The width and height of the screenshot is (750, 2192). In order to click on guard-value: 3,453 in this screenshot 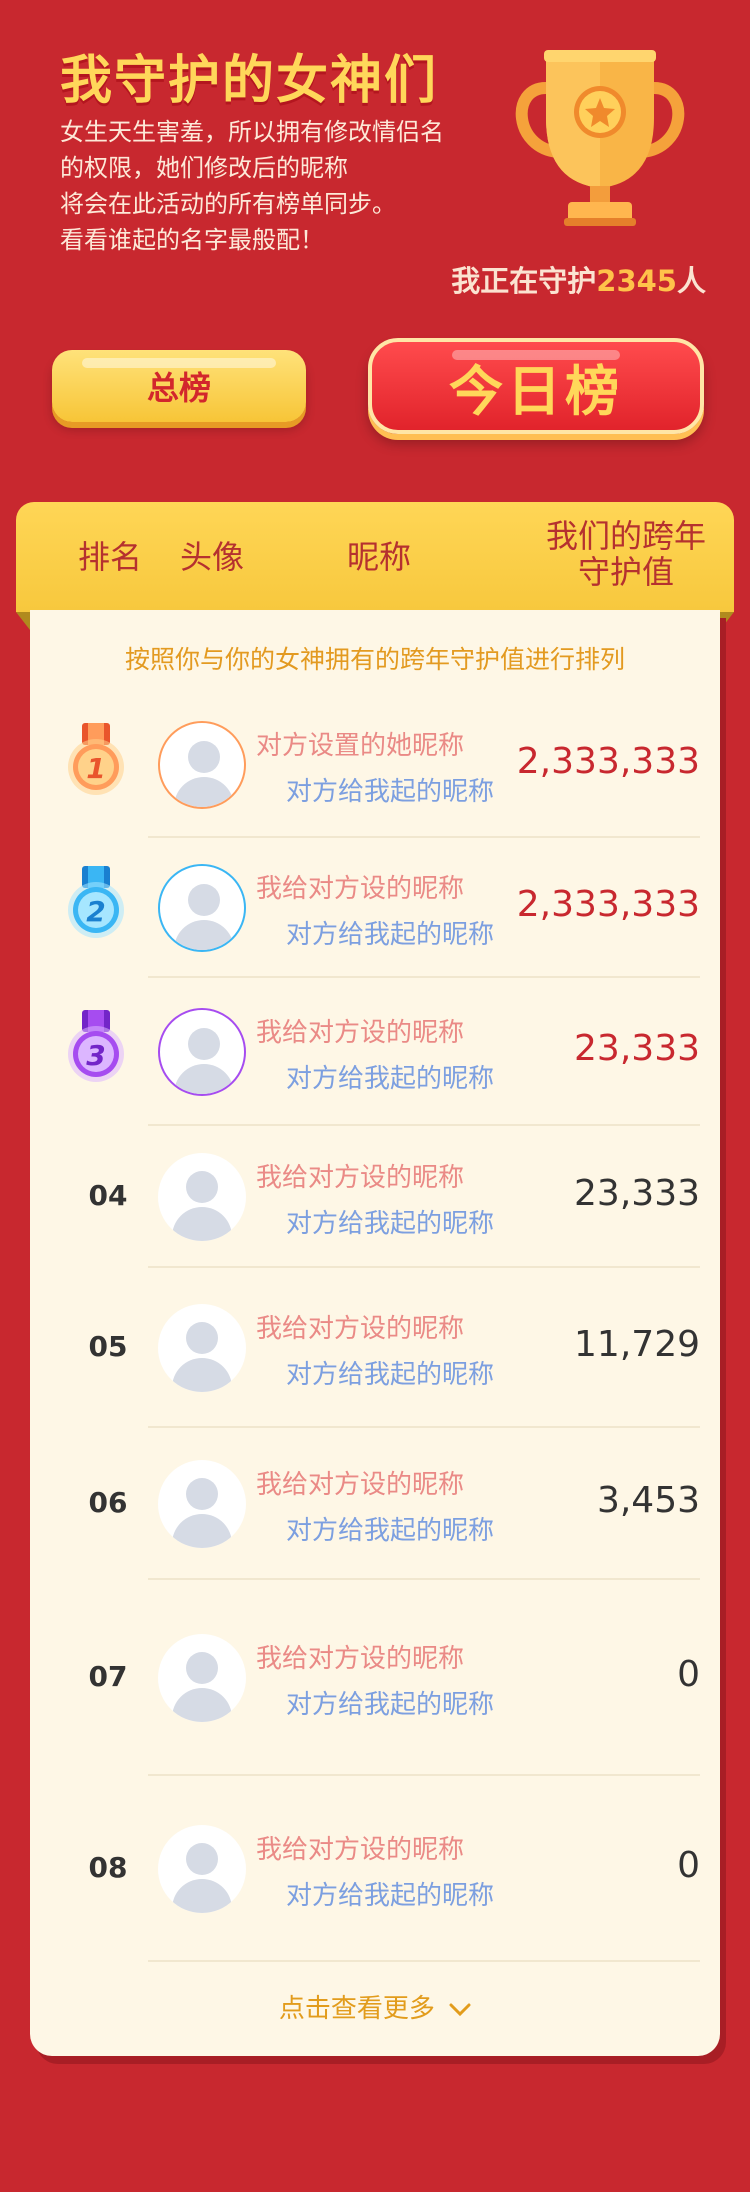, I will do `click(648, 1500)`.